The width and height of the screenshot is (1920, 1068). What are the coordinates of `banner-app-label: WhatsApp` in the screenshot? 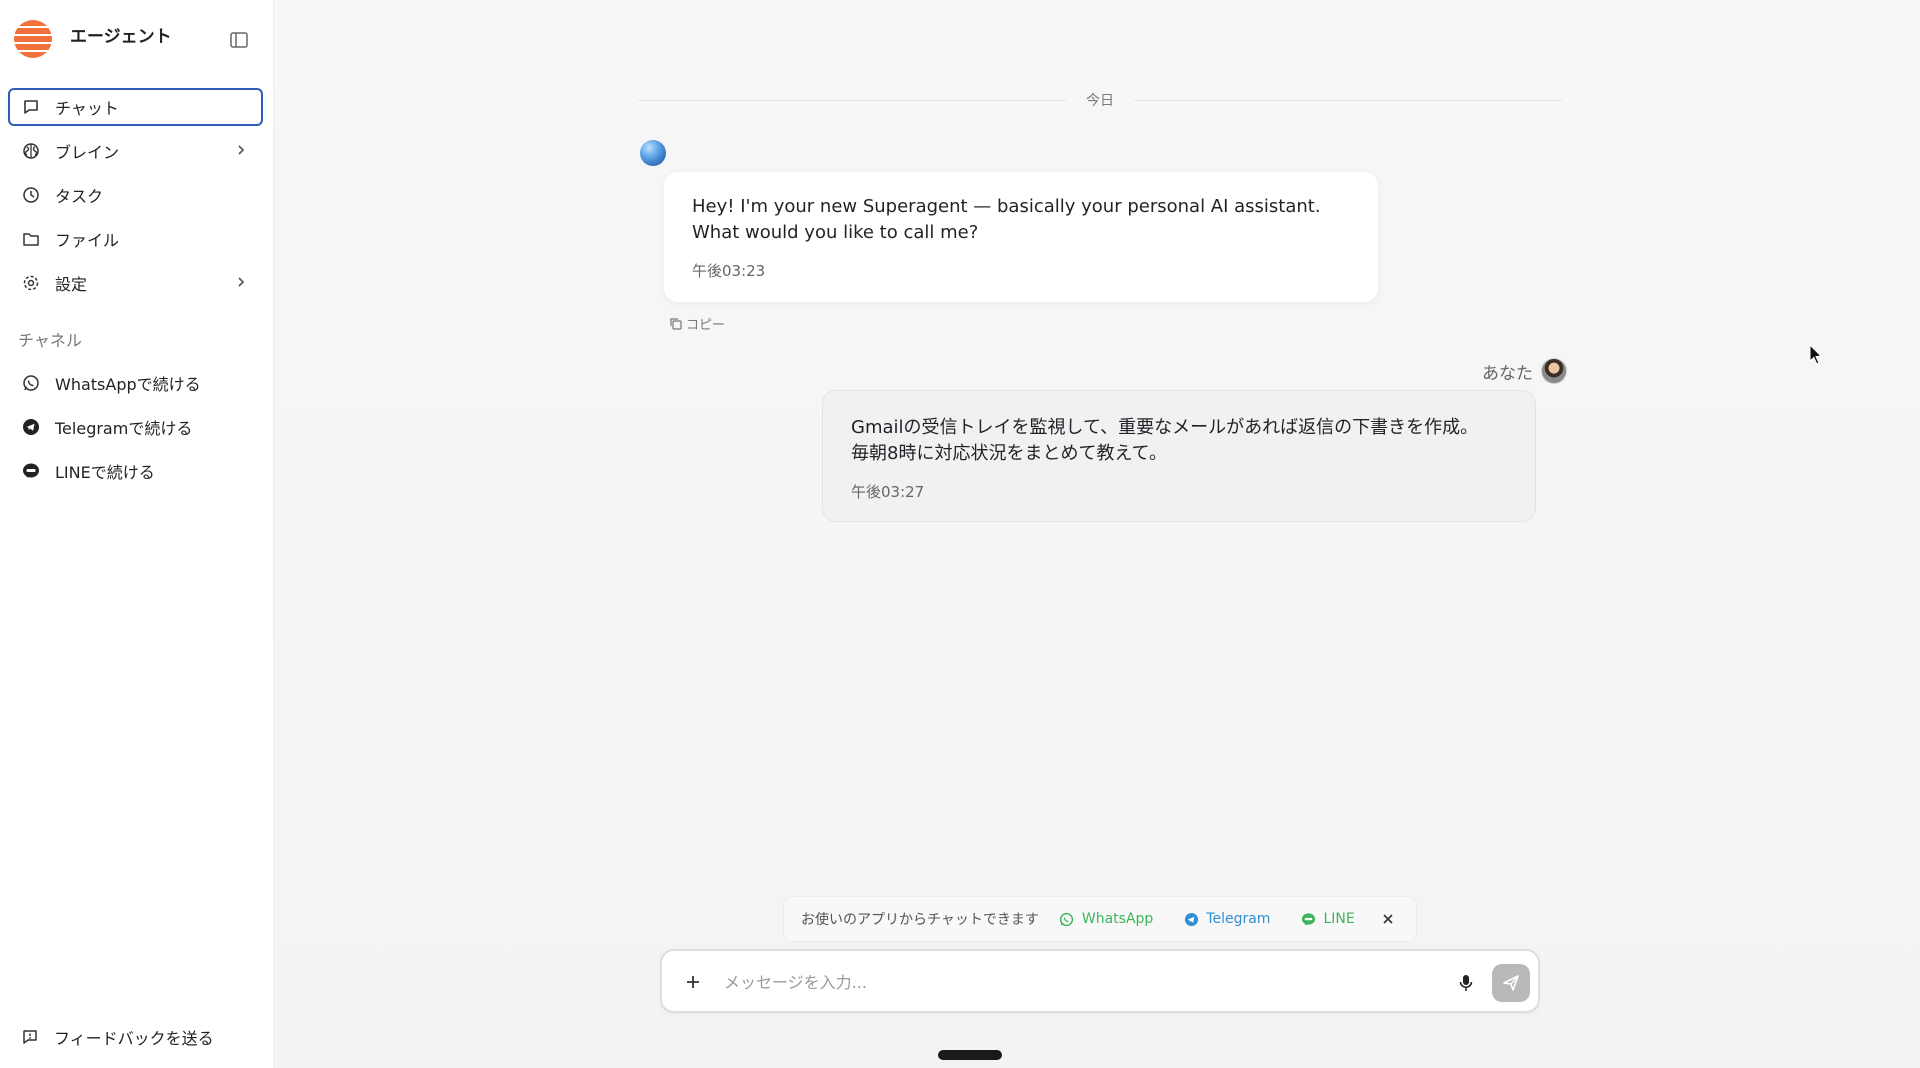 It's located at (1117, 919).